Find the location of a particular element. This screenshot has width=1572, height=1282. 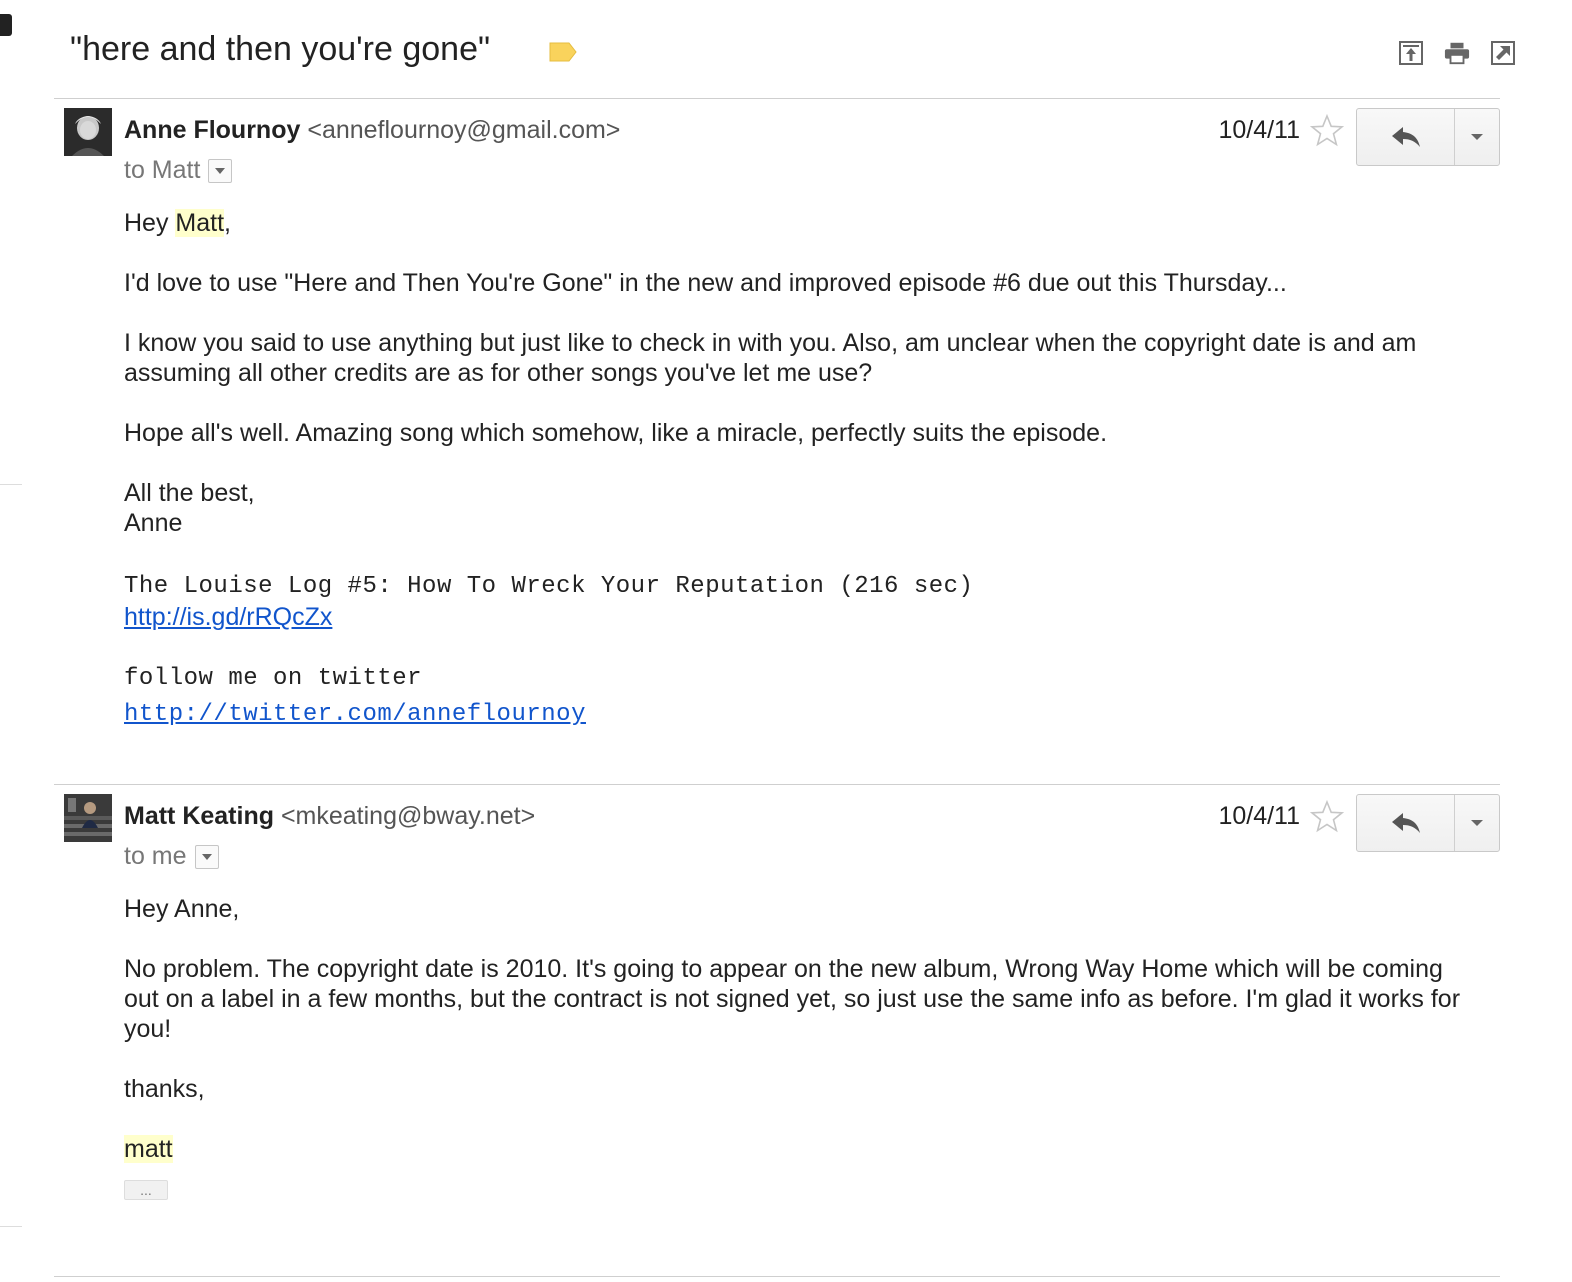

twitter-link: http://twitter.com/anneflournoy is located at coordinates (355, 714).